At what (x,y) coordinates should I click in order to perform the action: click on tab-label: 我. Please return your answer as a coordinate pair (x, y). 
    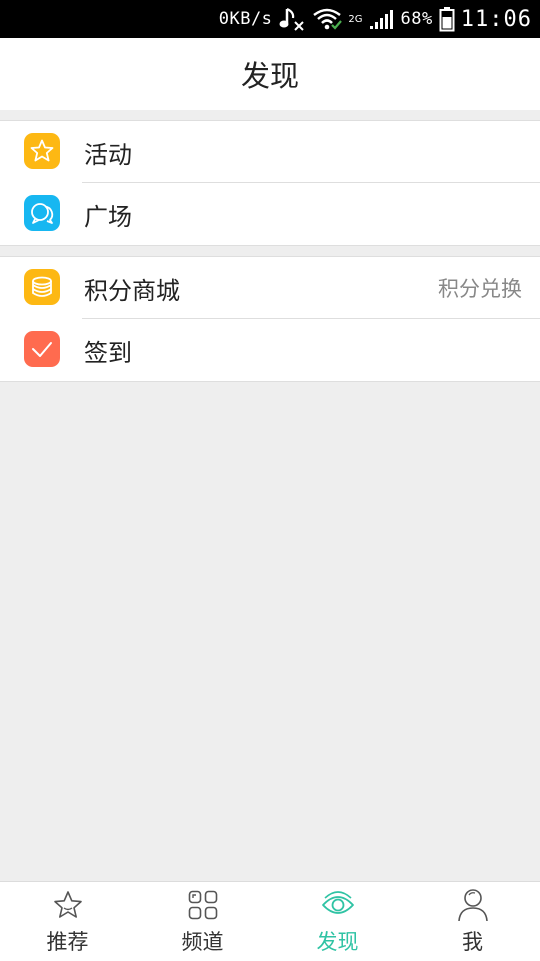
    Looking at the image, I should click on (472, 942).